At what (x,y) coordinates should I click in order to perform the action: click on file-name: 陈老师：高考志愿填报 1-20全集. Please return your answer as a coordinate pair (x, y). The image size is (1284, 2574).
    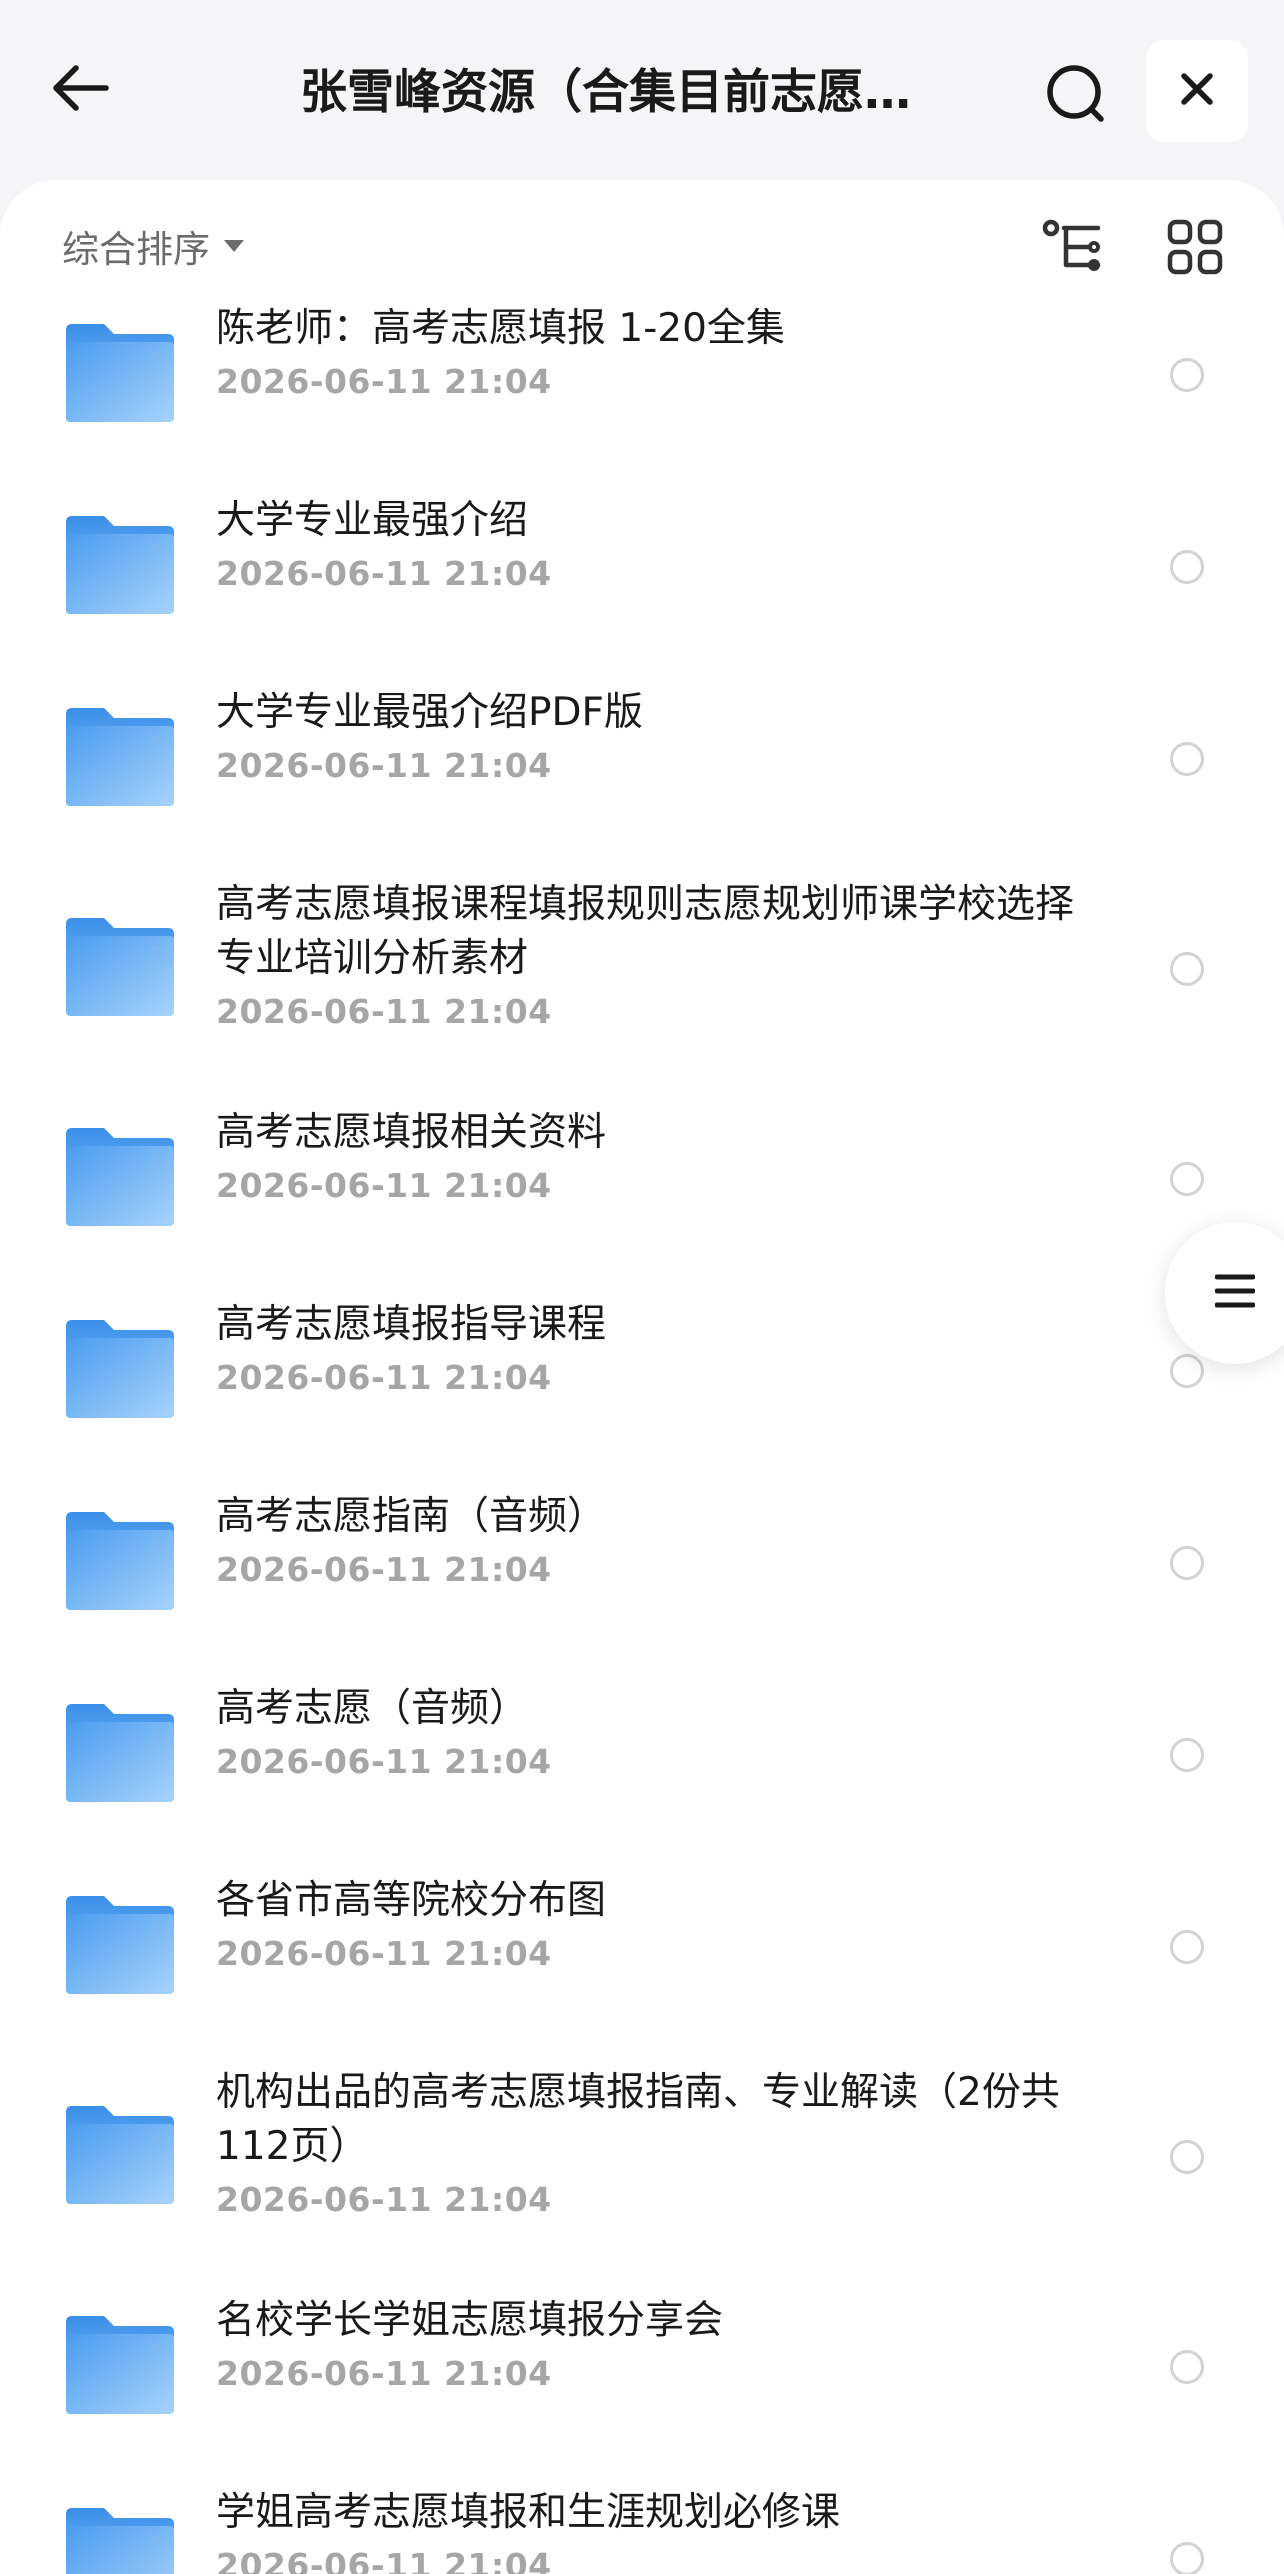
    Looking at the image, I should click on (500, 328).